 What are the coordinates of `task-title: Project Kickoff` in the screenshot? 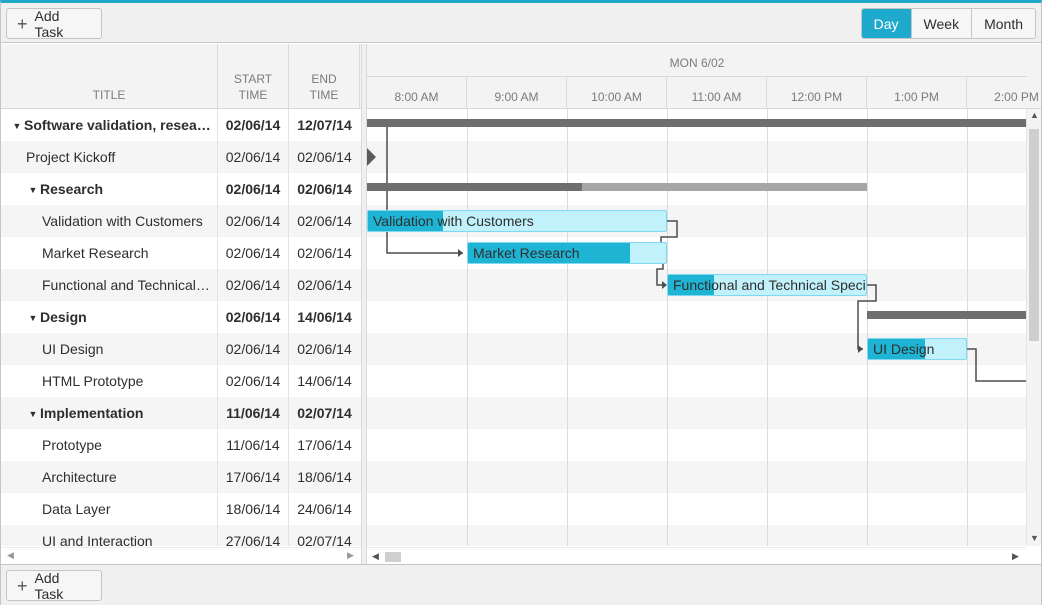 It's located at (71, 157).